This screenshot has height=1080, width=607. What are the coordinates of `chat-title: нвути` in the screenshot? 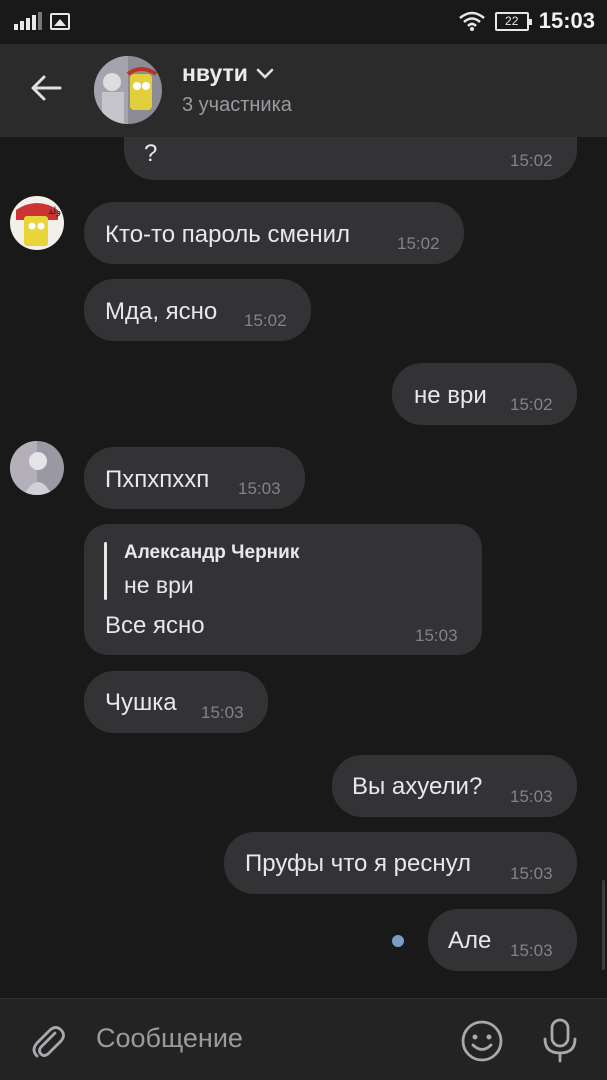 It's located at (228, 73).